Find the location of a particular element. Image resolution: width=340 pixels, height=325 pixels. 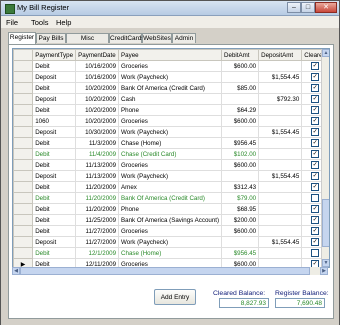

cell-debit-amt: $200.00 is located at coordinates (240, 220).